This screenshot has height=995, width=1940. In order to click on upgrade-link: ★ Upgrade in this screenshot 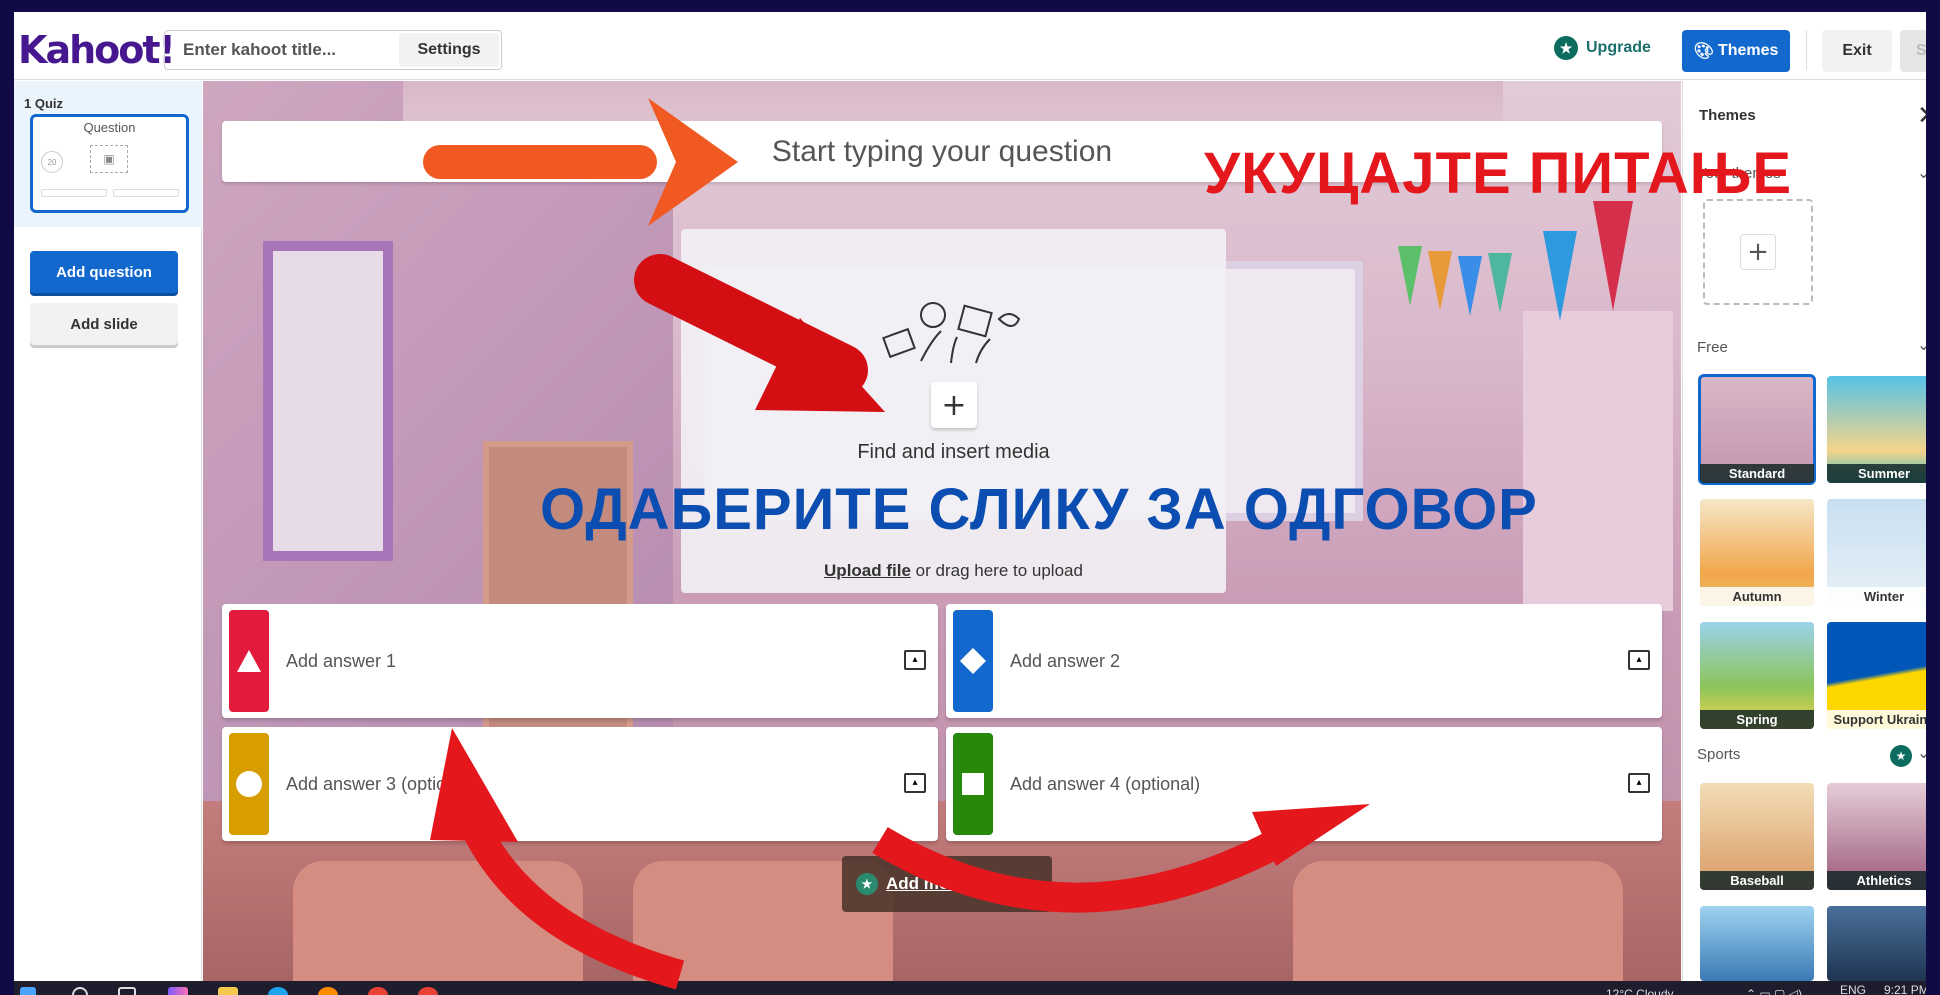, I will do `click(1602, 48)`.